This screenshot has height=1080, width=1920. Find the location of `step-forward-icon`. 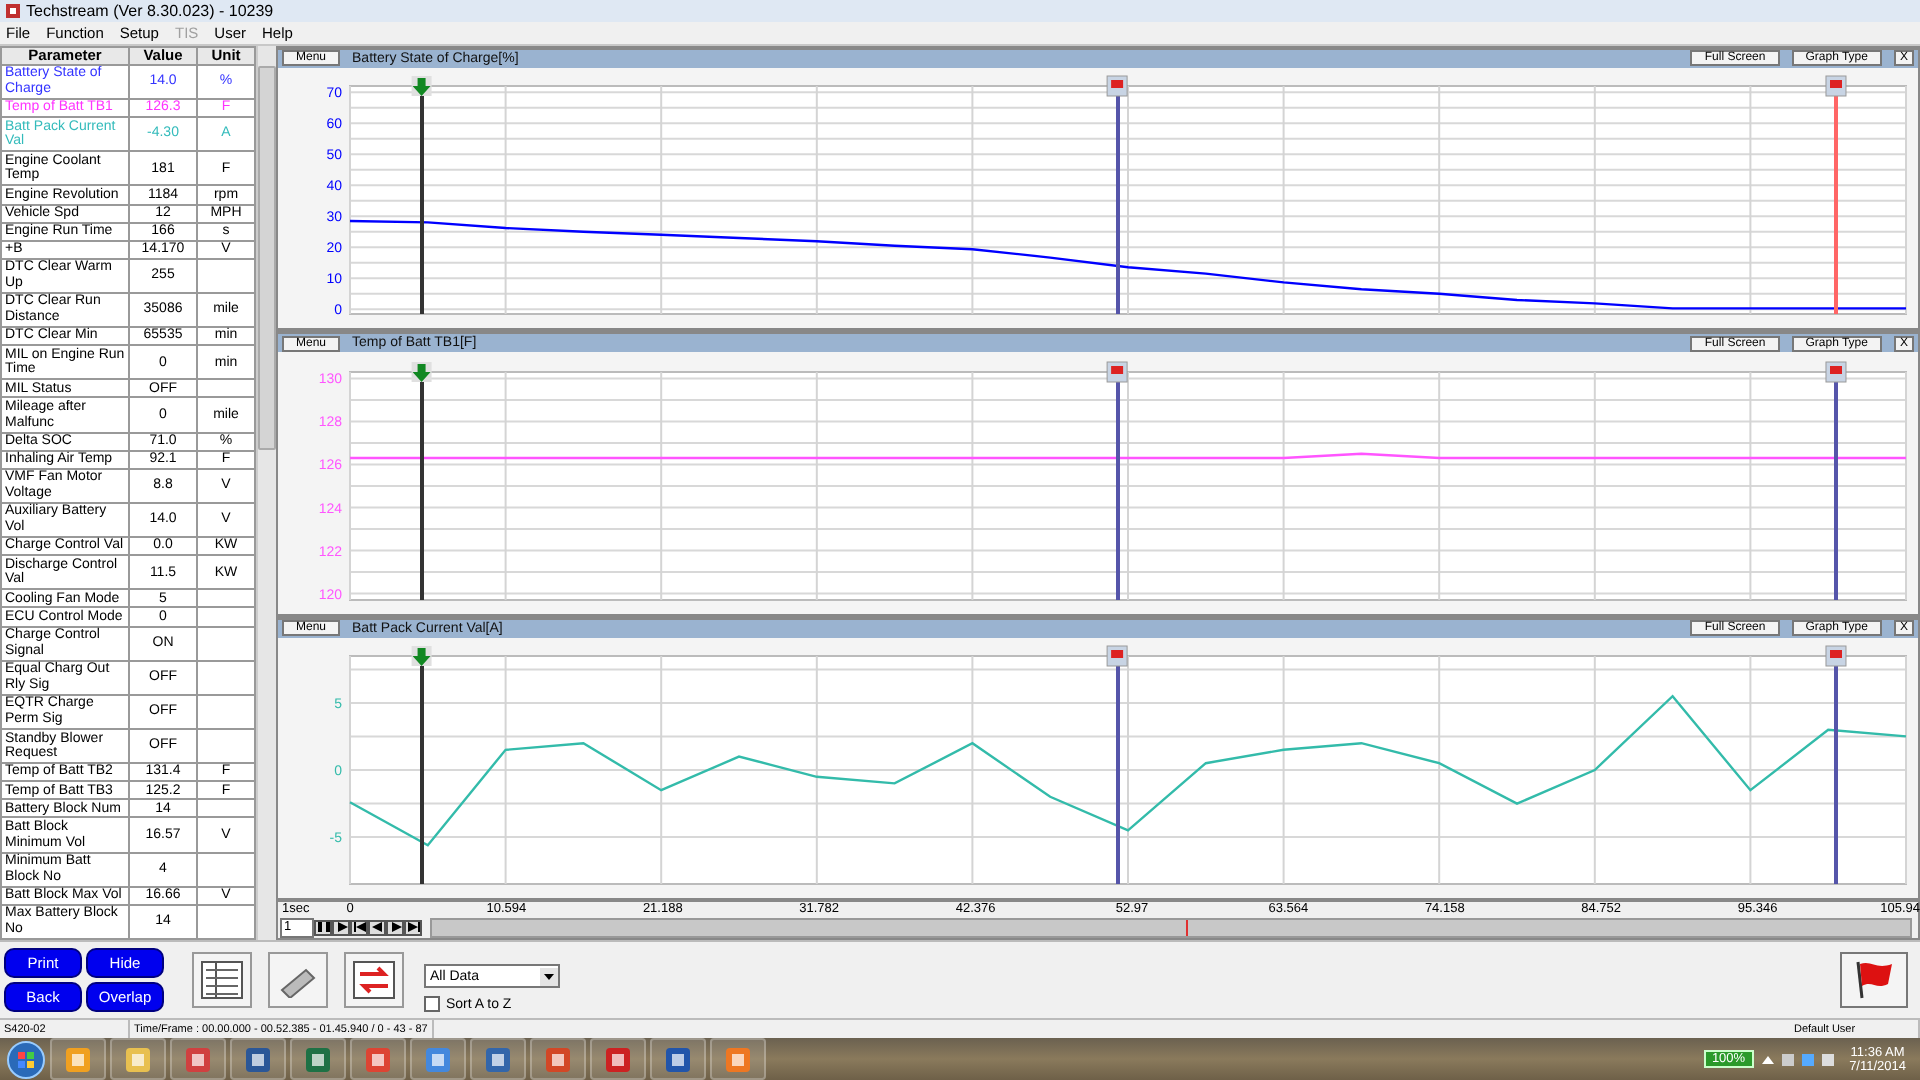

step-forward-icon is located at coordinates (395, 927).